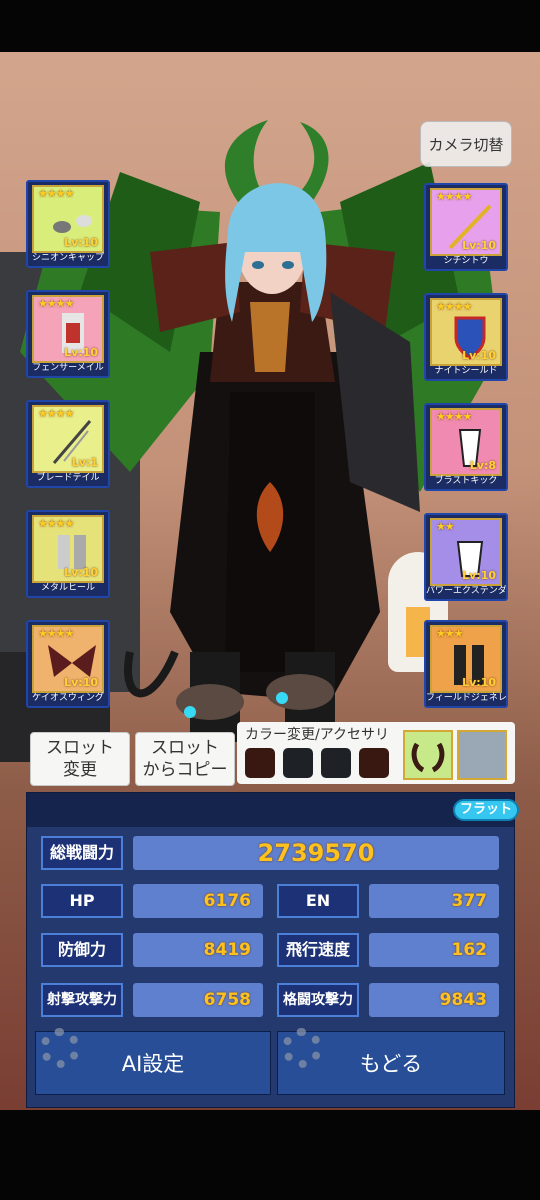 This screenshot has width=540, height=1200. Describe the element at coordinates (466, 371) in the screenshot. I see `equip-name: ナイトシールド` at that location.